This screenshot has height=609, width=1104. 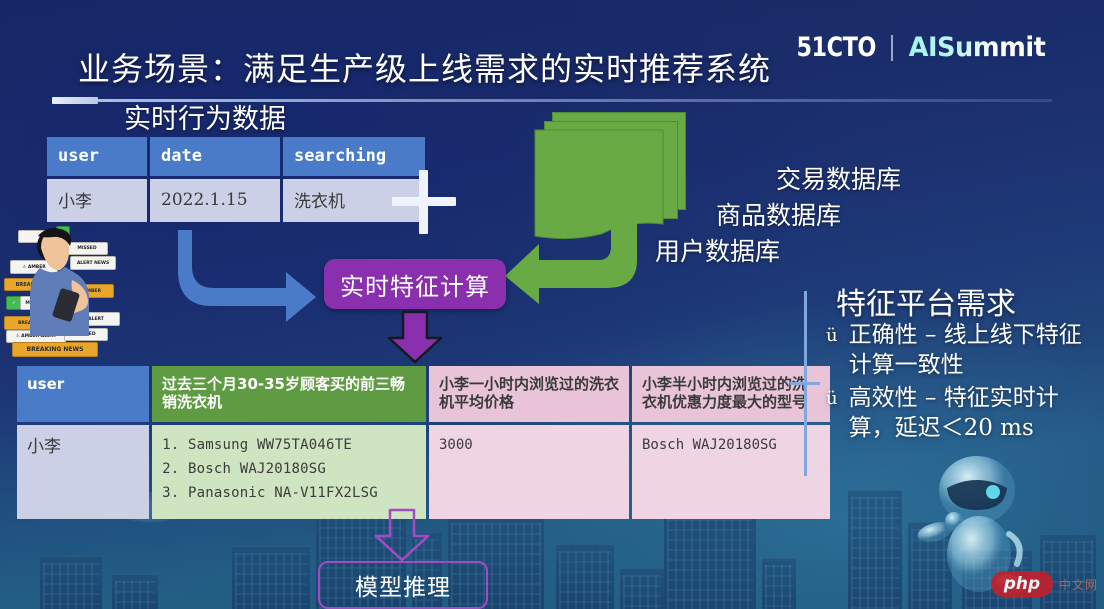 What do you see at coordinates (779, 215) in the screenshot?
I see `database-label-products: 商品数据库` at bounding box center [779, 215].